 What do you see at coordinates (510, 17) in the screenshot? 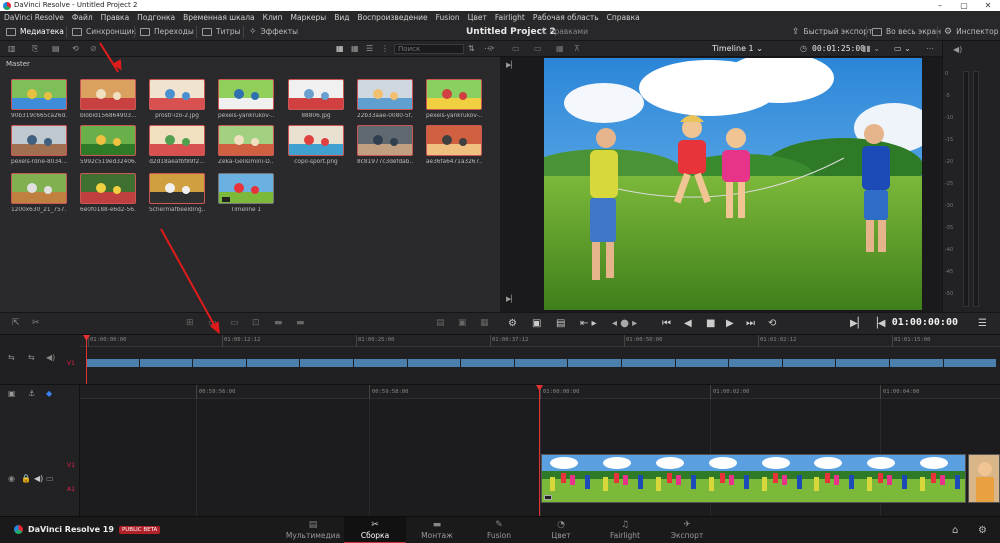
I see `menu-item: Fairlight` at bounding box center [510, 17].